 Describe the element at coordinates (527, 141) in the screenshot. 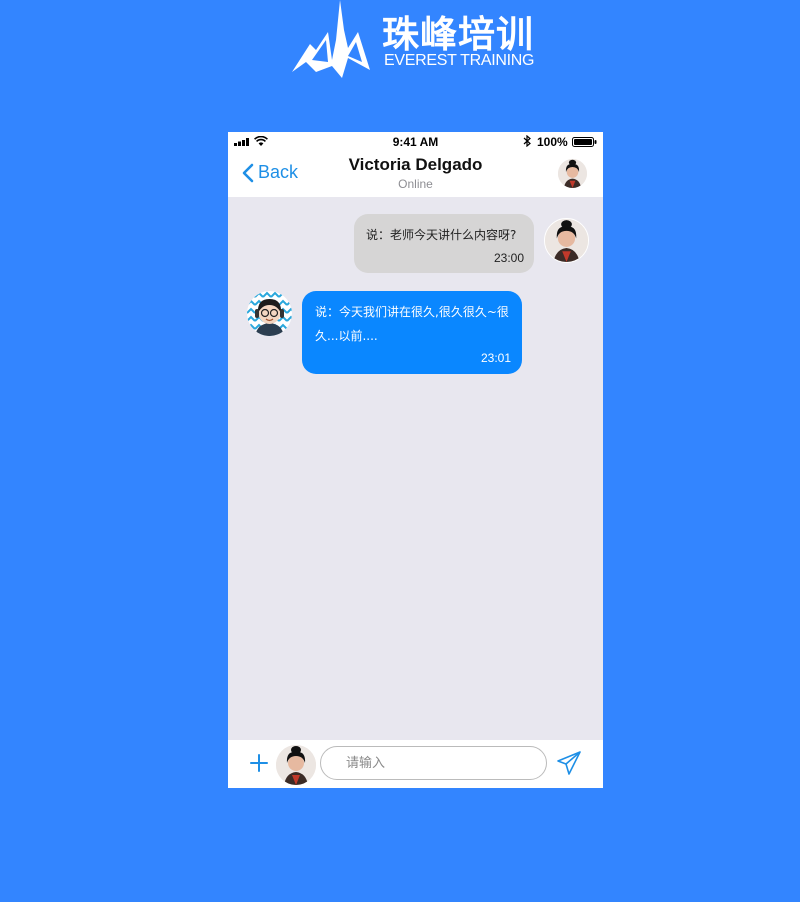

I see `bluetooth-icon` at that location.